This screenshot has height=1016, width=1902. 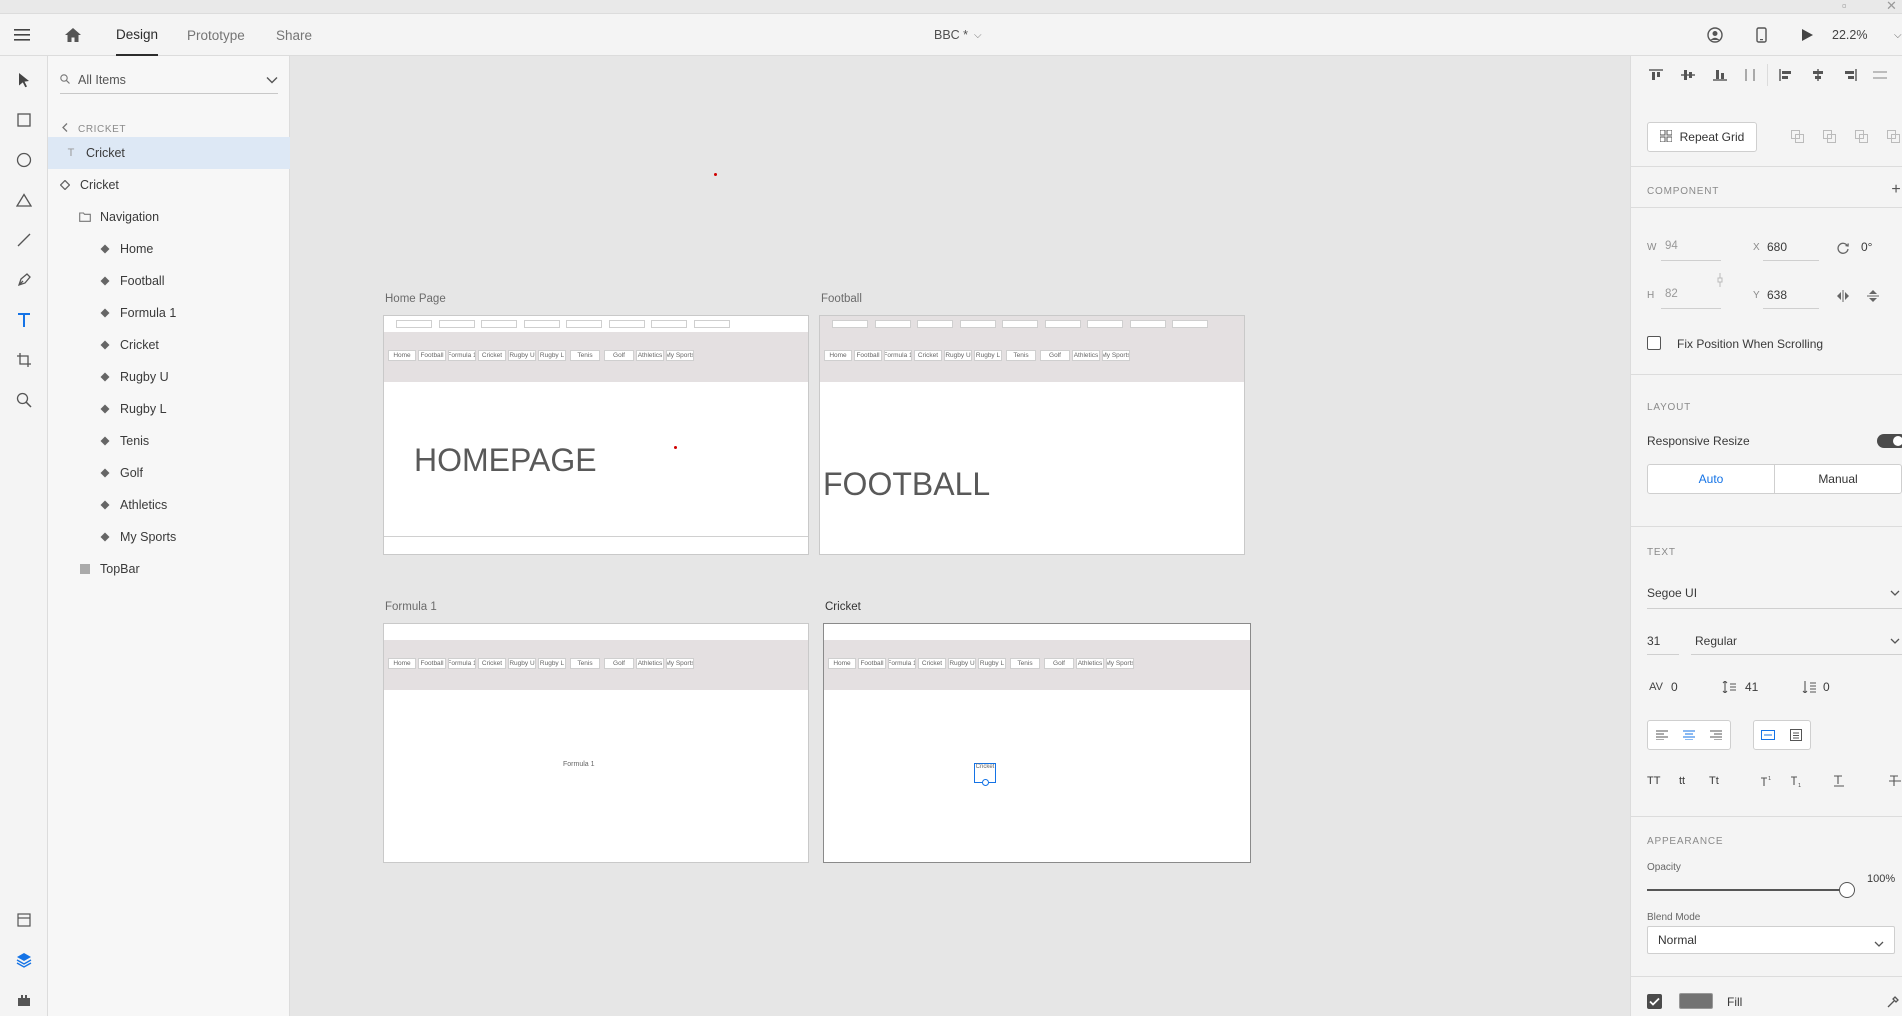 What do you see at coordinates (24, 200) in the screenshot?
I see `polygon-tool-icon` at bounding box center [24, 200].